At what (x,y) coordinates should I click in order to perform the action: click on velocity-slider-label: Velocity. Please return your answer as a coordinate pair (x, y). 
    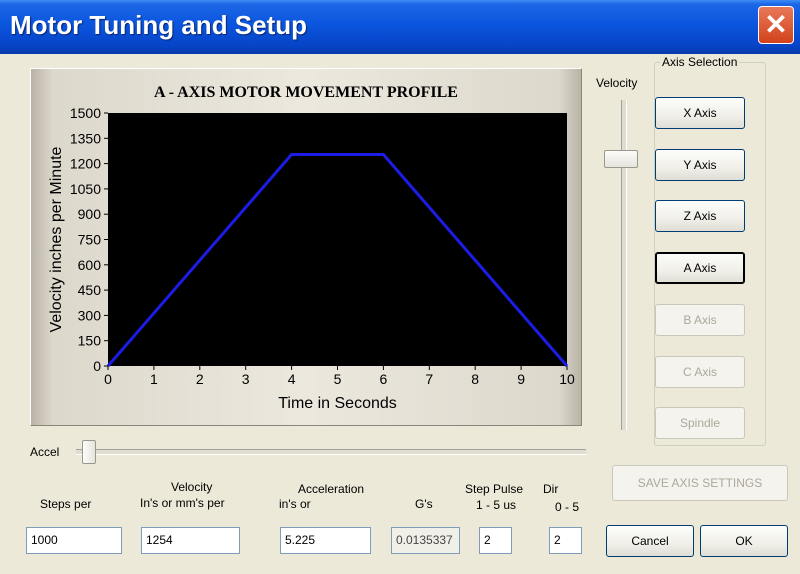
    Looking at the image, I should click on (617, 83).